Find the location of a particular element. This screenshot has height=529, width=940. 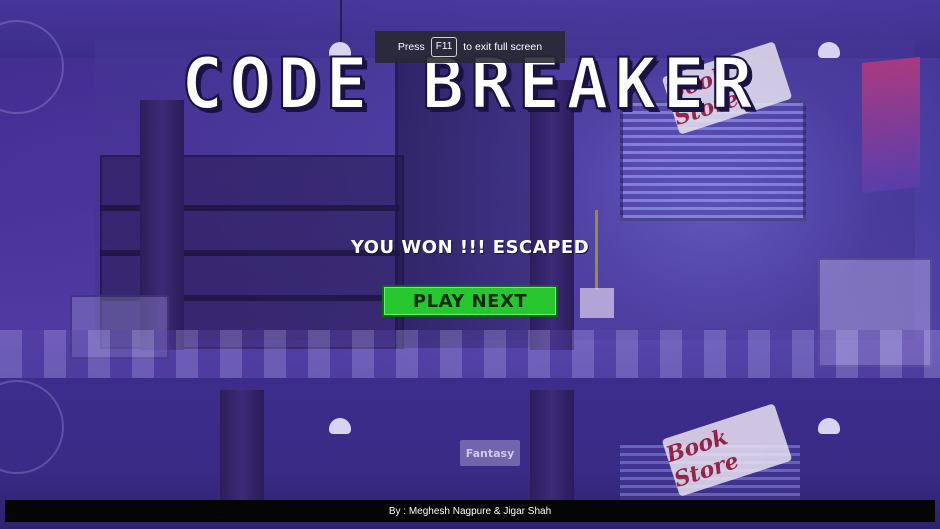

credits-footer: By : Meghesh Nagpure & Jigar Shah is located at coordinates (470, 511).